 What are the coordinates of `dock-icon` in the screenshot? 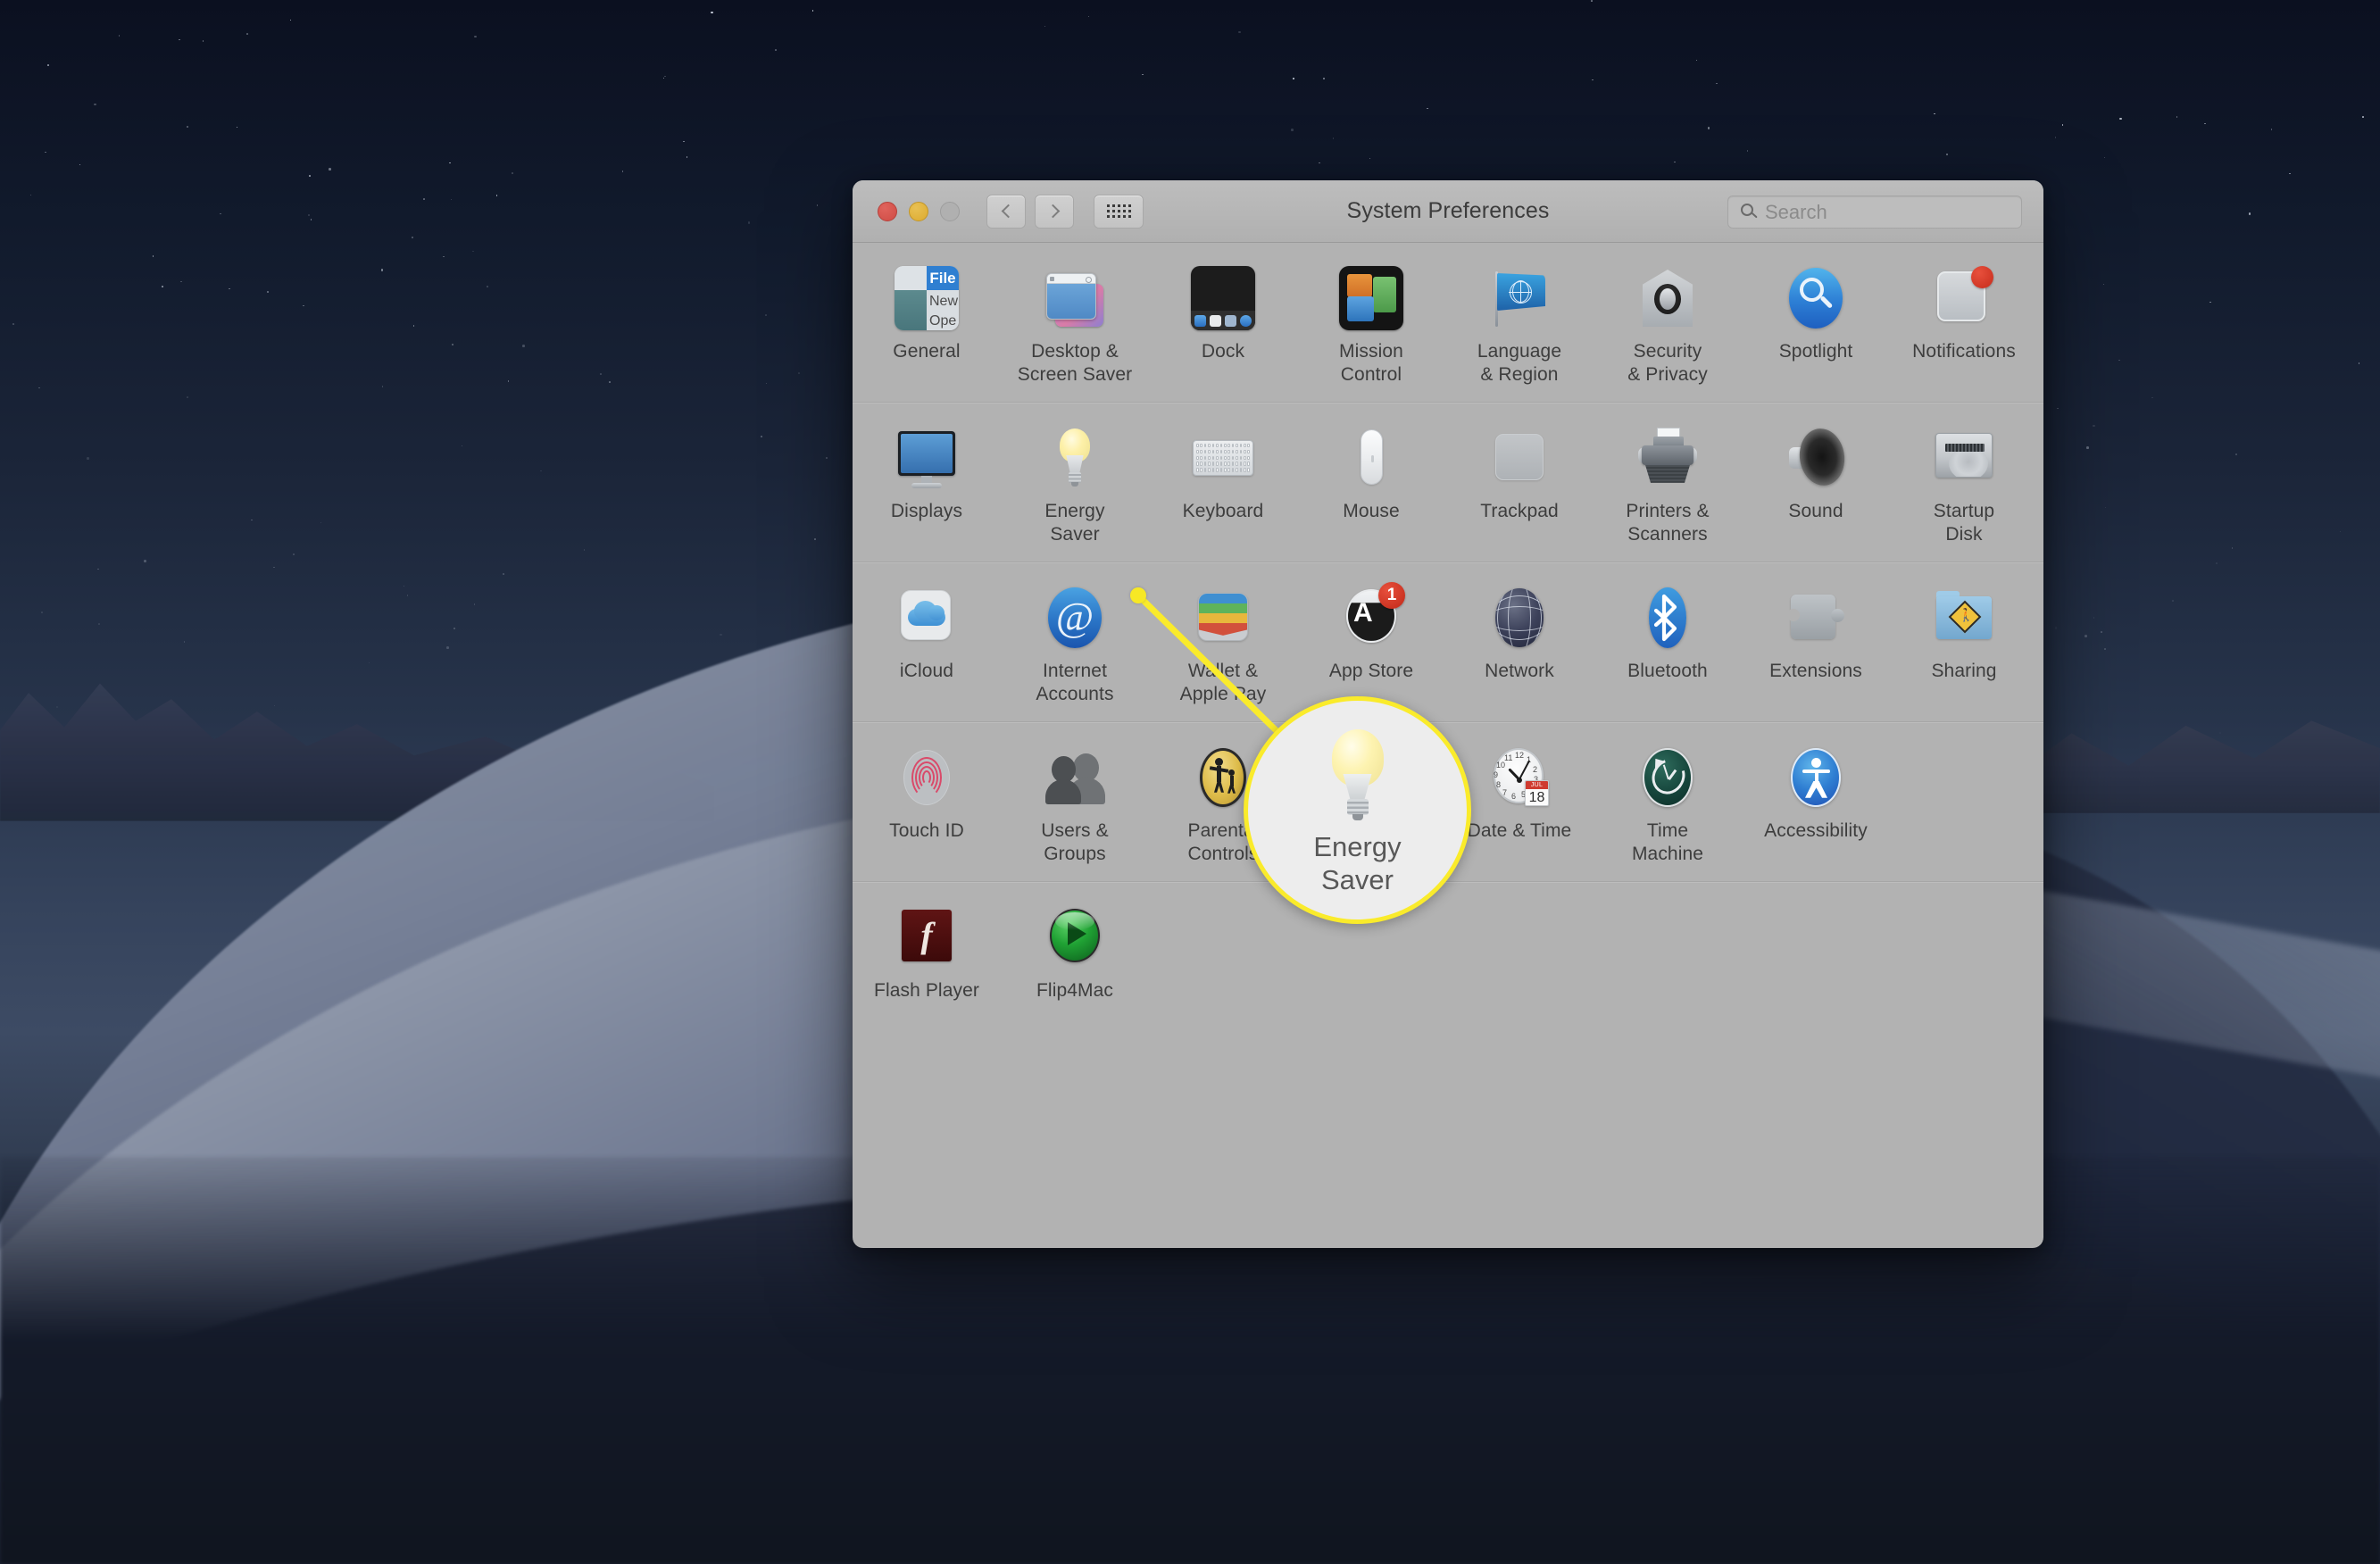 It's located at (1223, 298).